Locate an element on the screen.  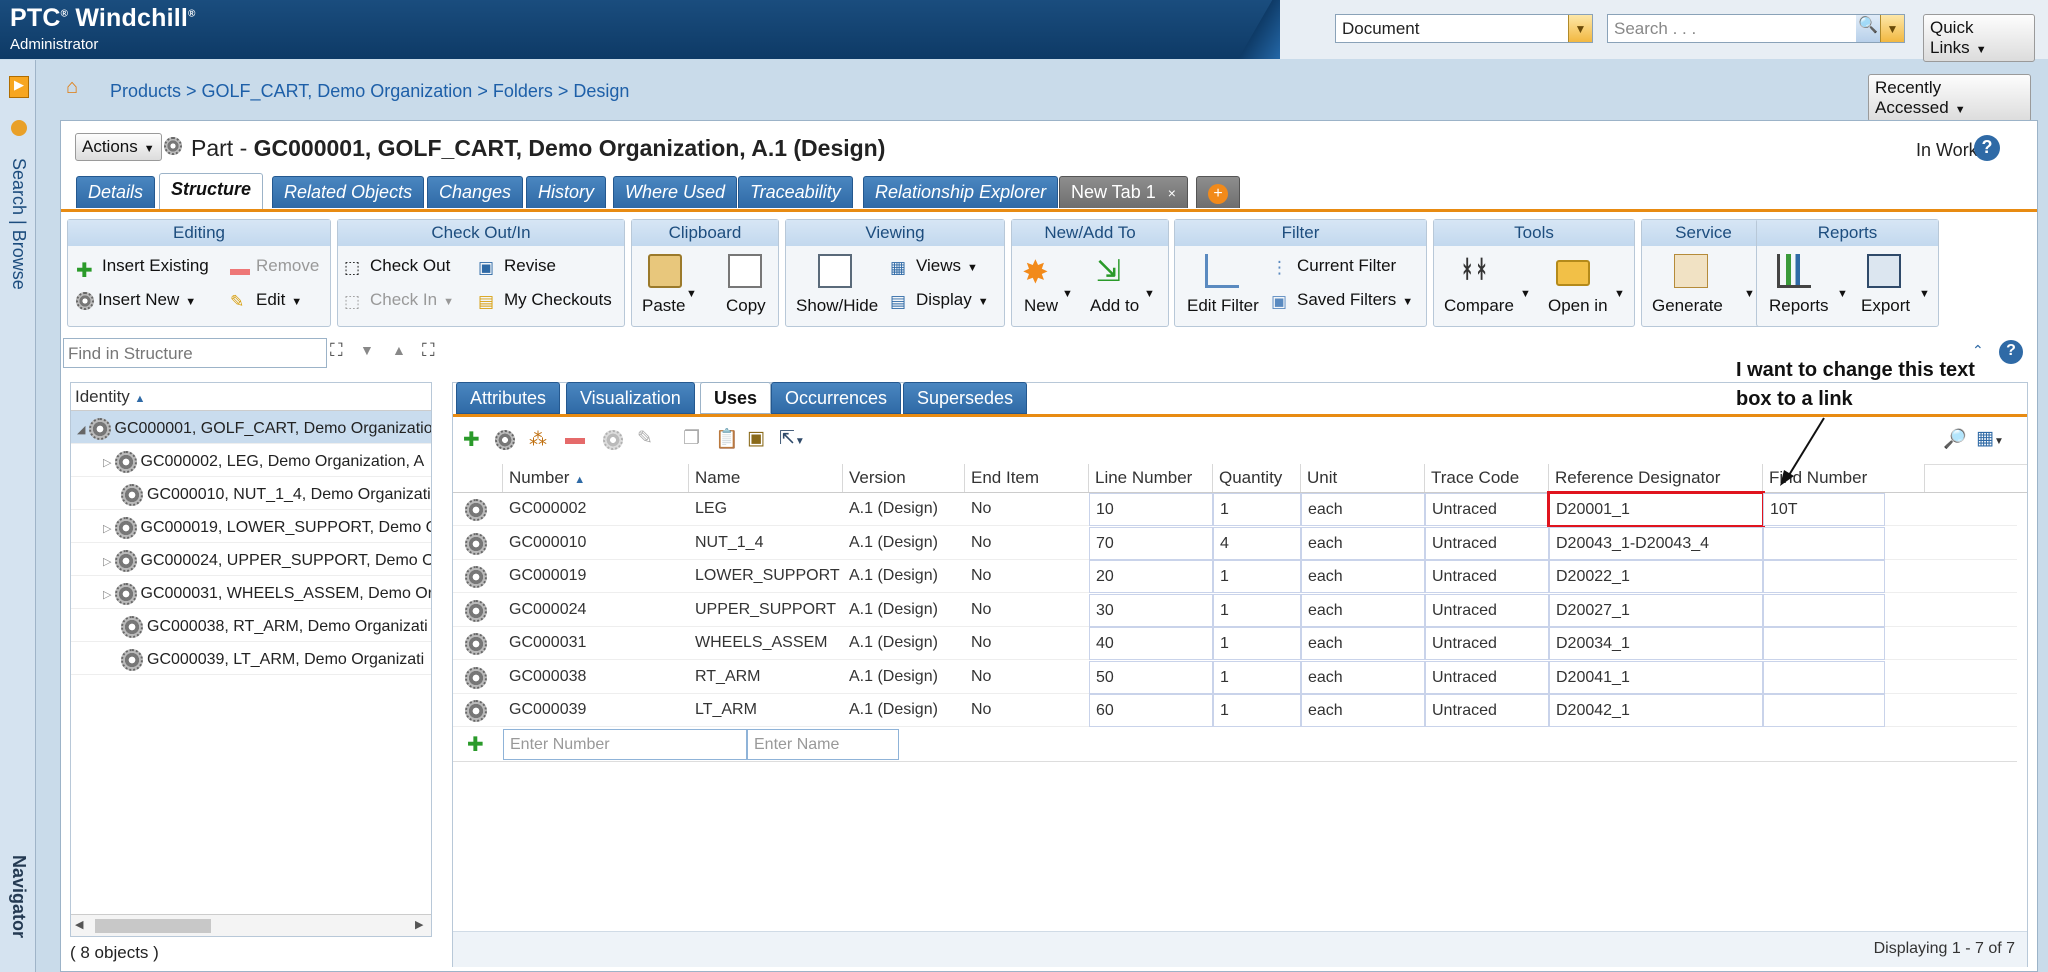
line-number-field: 70 is located at coordinates (1151, 543).